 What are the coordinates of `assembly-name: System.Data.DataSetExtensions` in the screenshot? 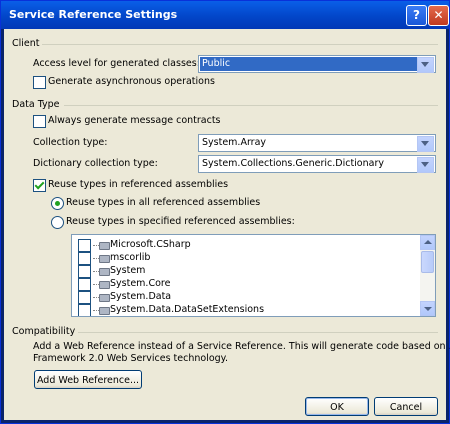 It's located at (187, 309).